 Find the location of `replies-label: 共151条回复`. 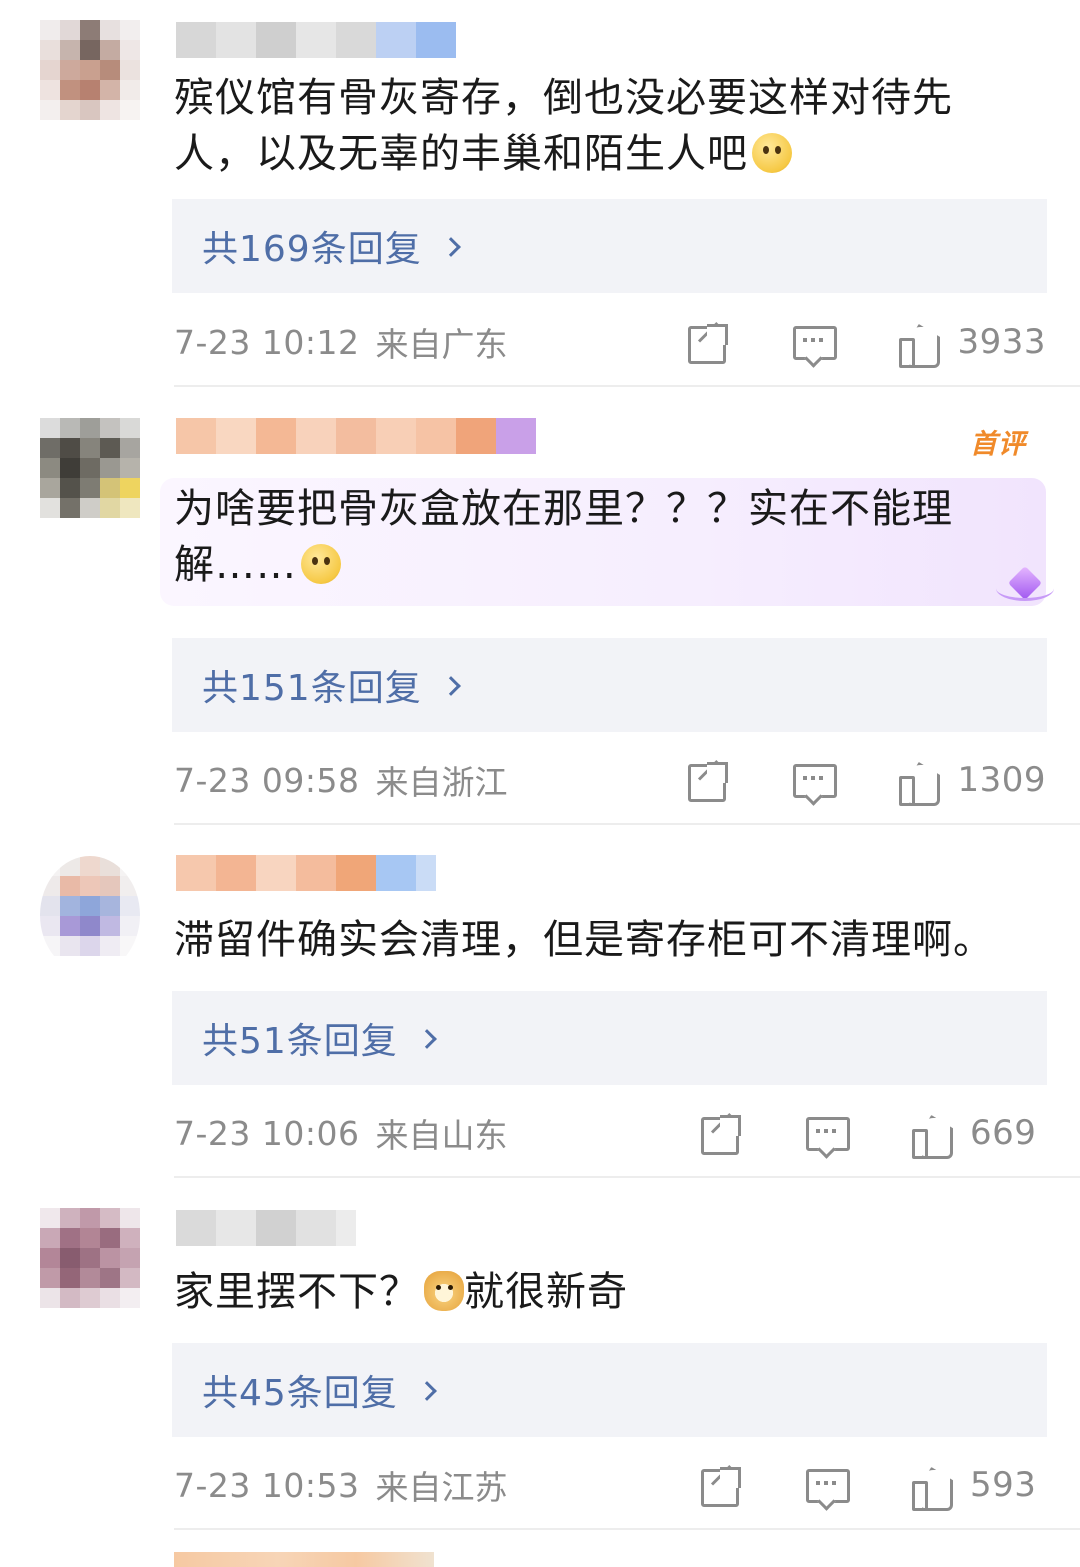

replies-label: 共151条回复 is located at coordinates (312, 688).